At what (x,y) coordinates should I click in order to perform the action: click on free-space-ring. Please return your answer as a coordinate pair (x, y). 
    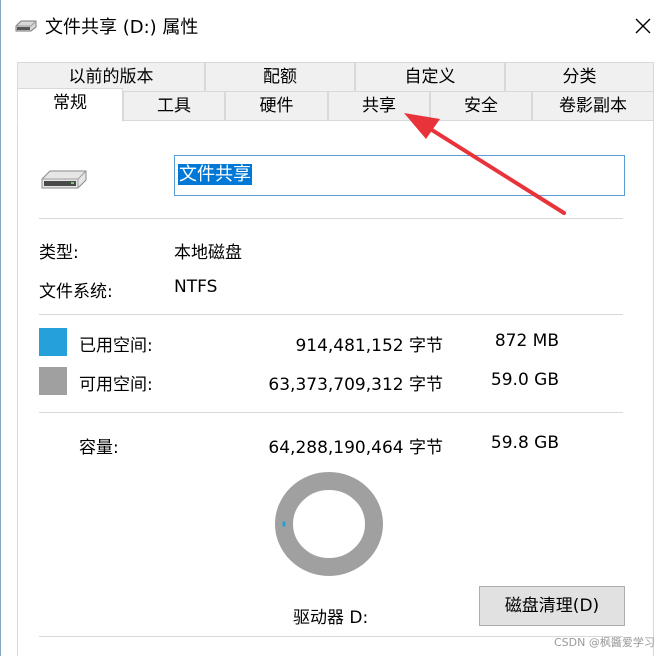
    Looking at the image, I should click on (329, 524).